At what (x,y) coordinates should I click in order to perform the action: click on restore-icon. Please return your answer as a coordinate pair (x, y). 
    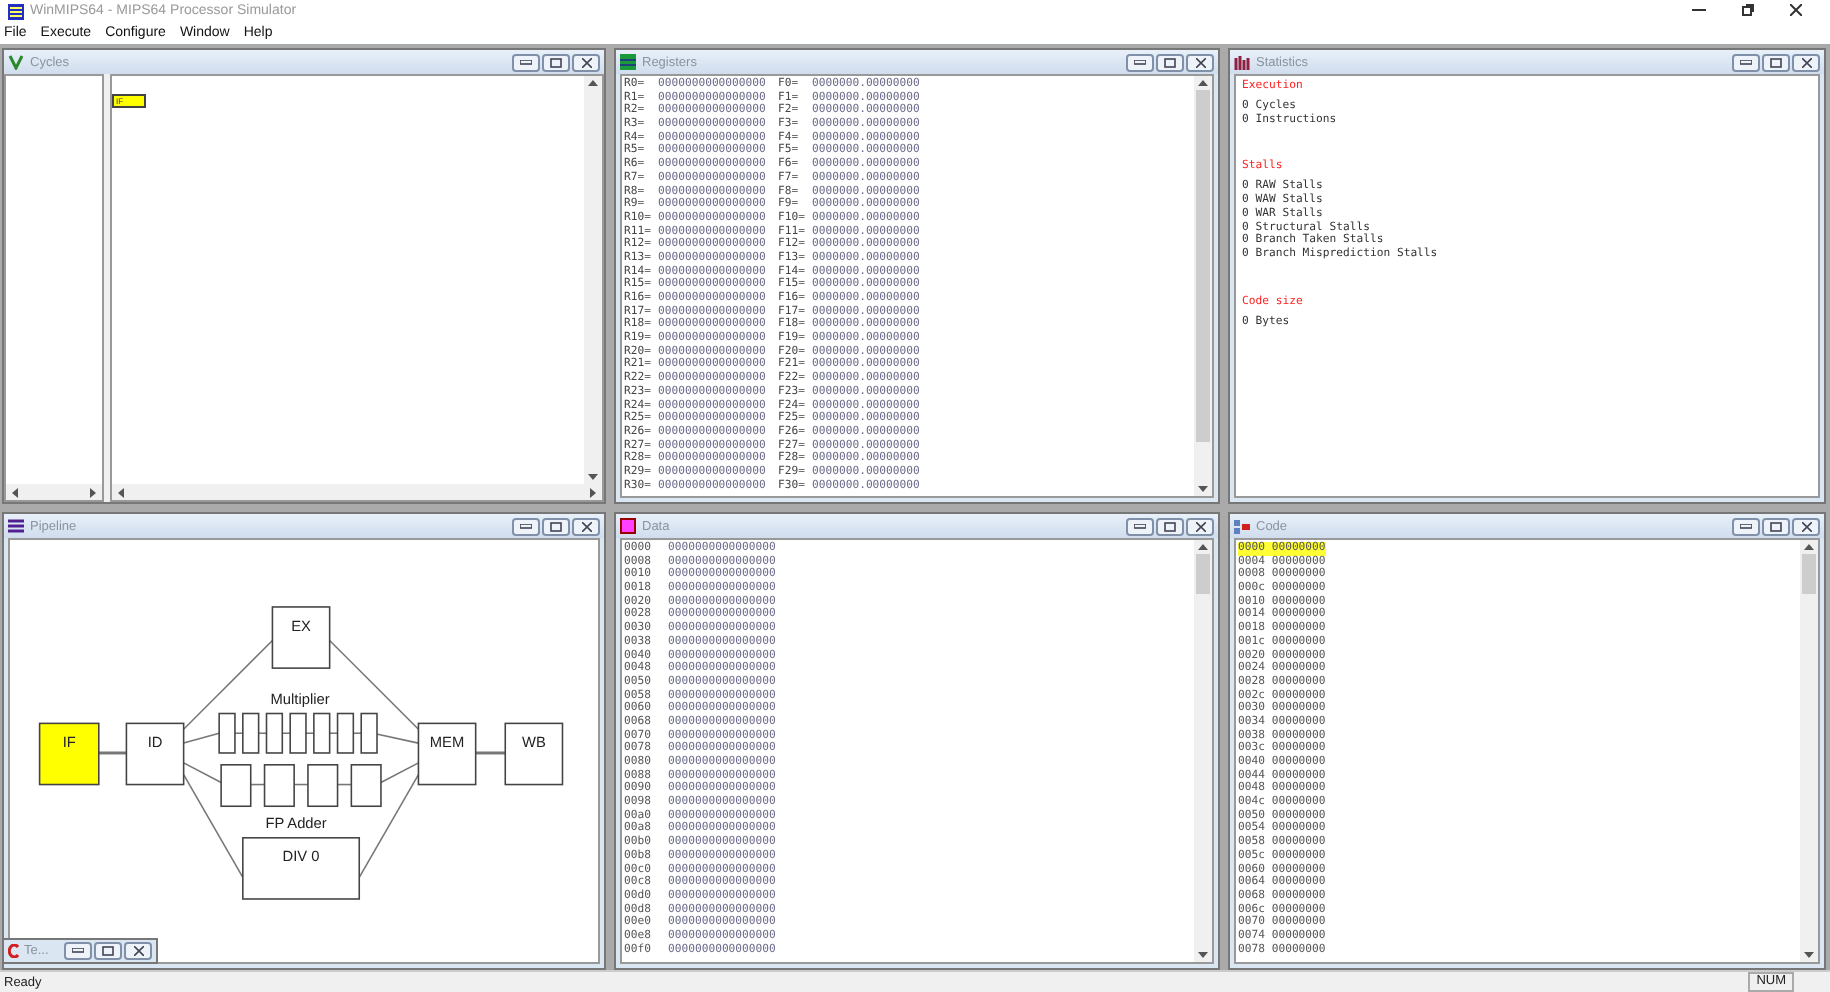
    Looking at the image, I should click on (1748, 11).